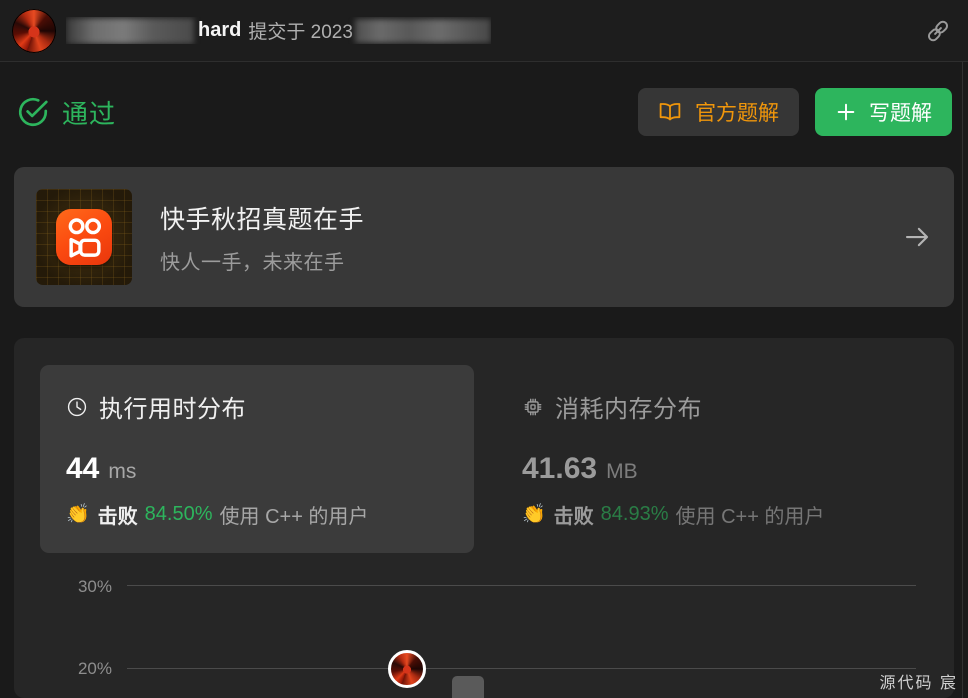  Describe the element at coordinates (122, 471) in the screenshot. I see `runtime-unit: ms` at that location.